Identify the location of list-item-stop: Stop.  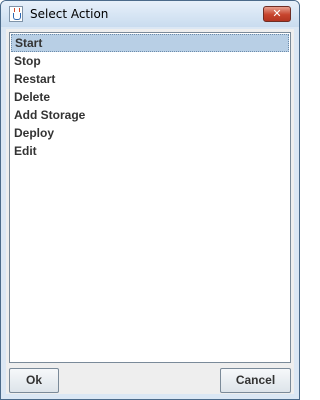
(150, 61).